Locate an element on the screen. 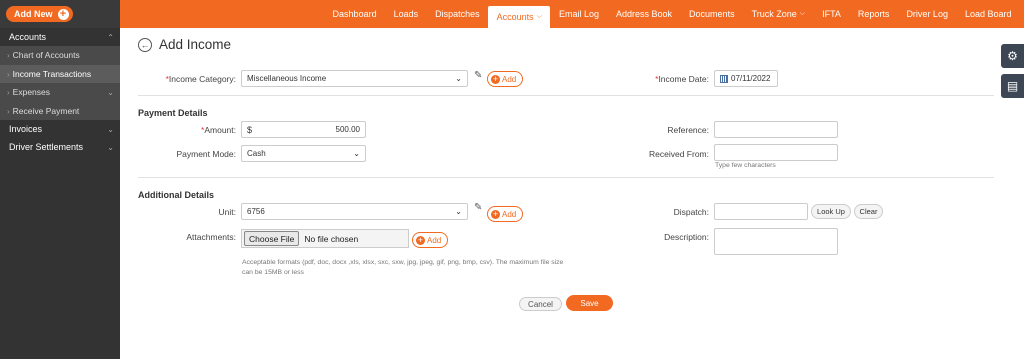 This screenshot has height=359, width=1024. attachments-label: Attachments: is located at coordinates (211, 237).